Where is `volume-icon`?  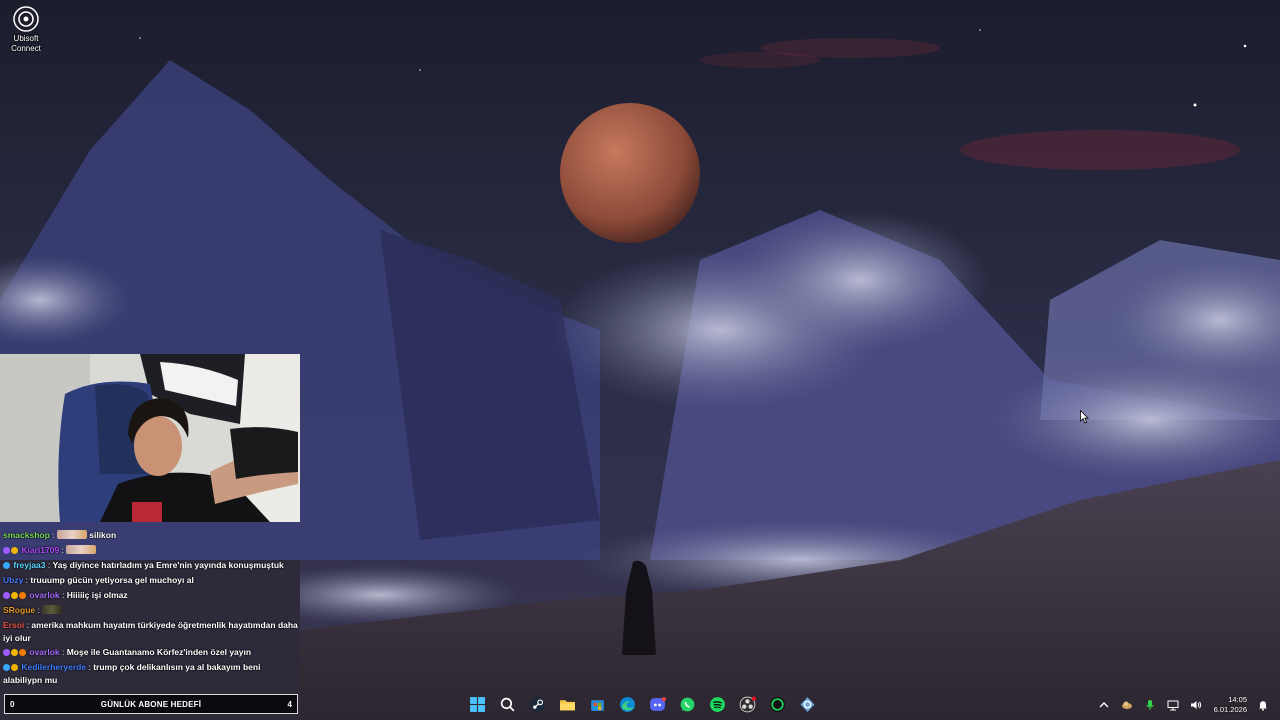
volume-icon is located at coordinates (1195, 705).